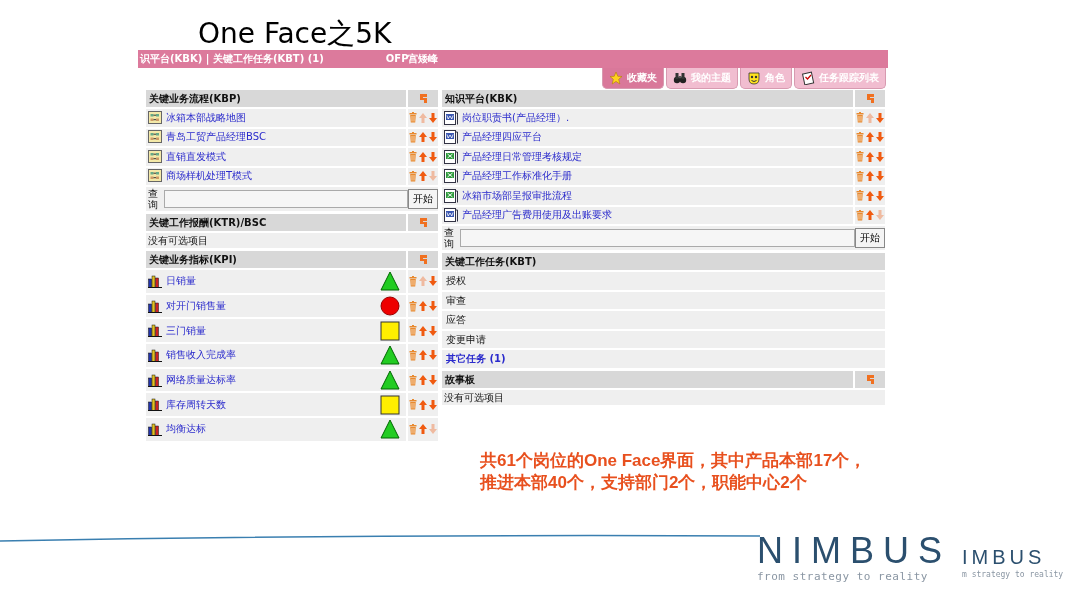 The height and width of the screenshot is (607, 1080). What do you see at coordinates (271, 306) in the screenshot?
I see `item-link: 对开门销售量` at bounding box center [271, 306].